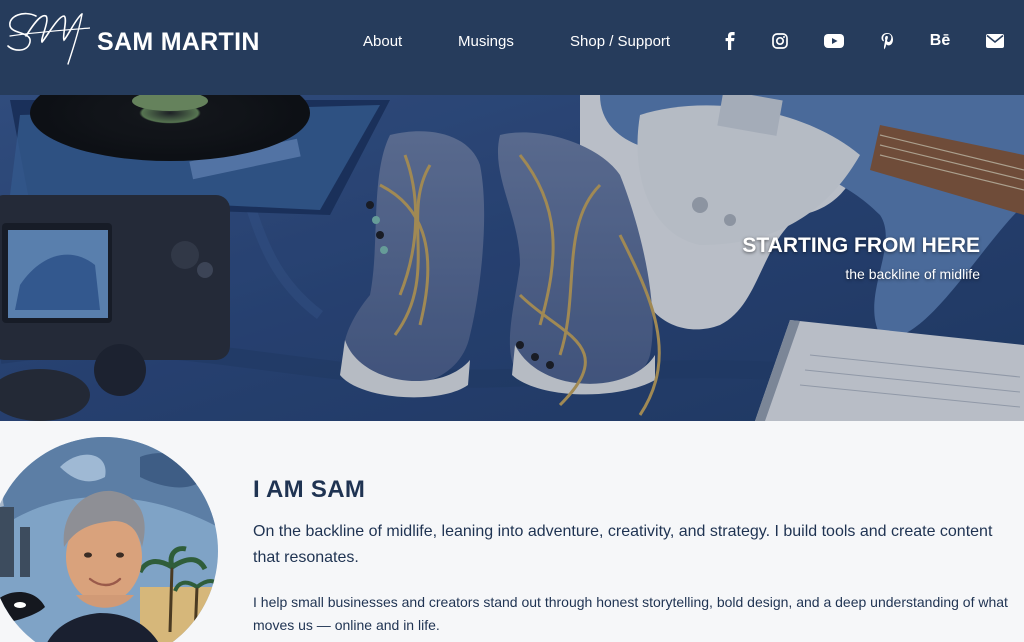 The image size is (1024, 642). What do you see at coordinates (912, 274) in the screenshot?
I see `hero-subtitle: the backline of midlife` at bounding box center [912, 274].